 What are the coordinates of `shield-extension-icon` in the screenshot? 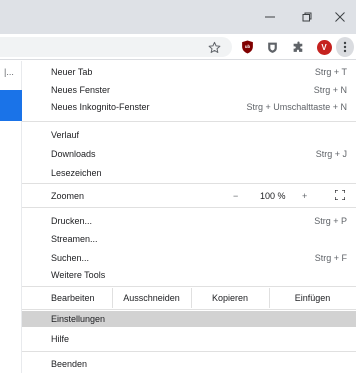 It's located at (272, 47).